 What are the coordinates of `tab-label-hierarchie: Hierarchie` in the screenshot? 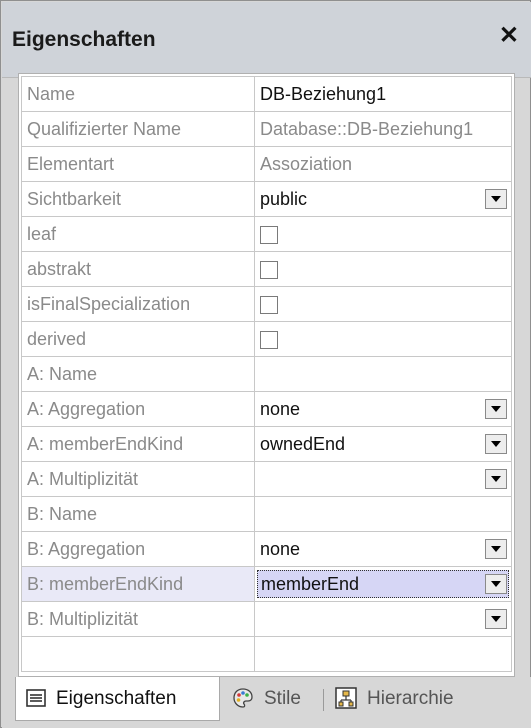 It's located at (410, 698).